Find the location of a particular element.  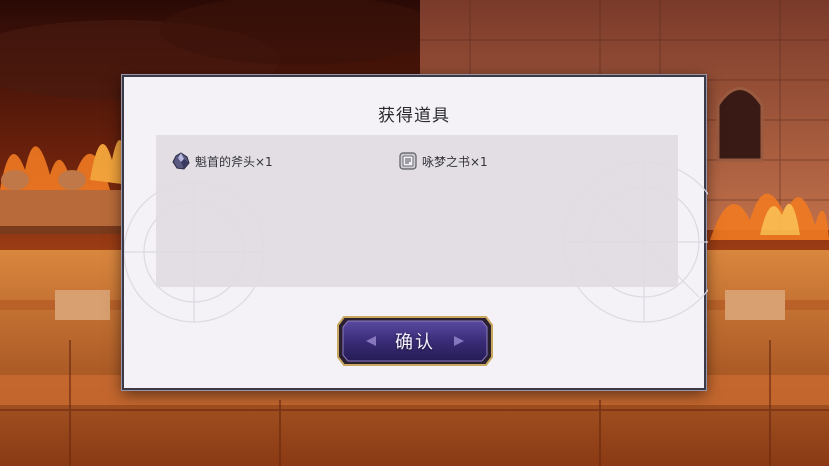

confirm-button: 确认 is located at coordinates (415, 341).